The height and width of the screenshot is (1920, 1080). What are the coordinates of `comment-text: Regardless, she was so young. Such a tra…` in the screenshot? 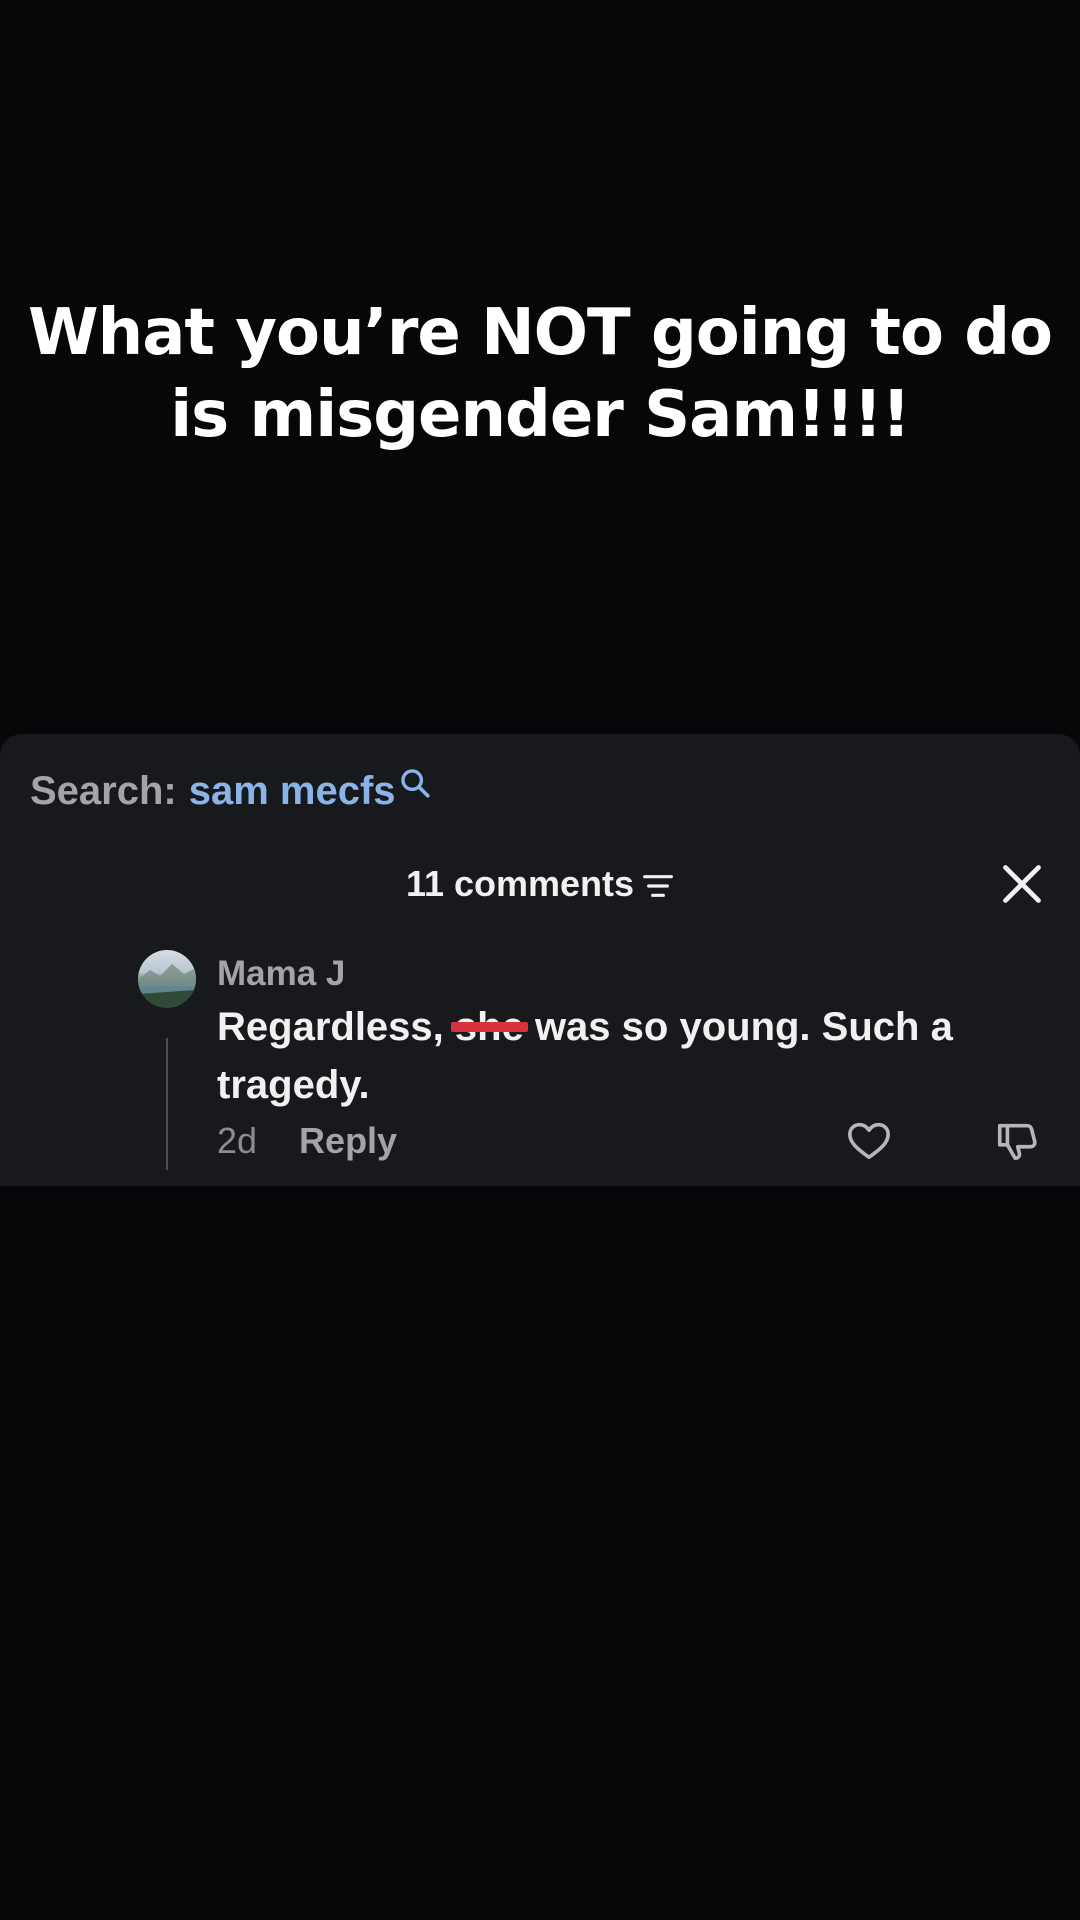 It's located at (627, 1056).